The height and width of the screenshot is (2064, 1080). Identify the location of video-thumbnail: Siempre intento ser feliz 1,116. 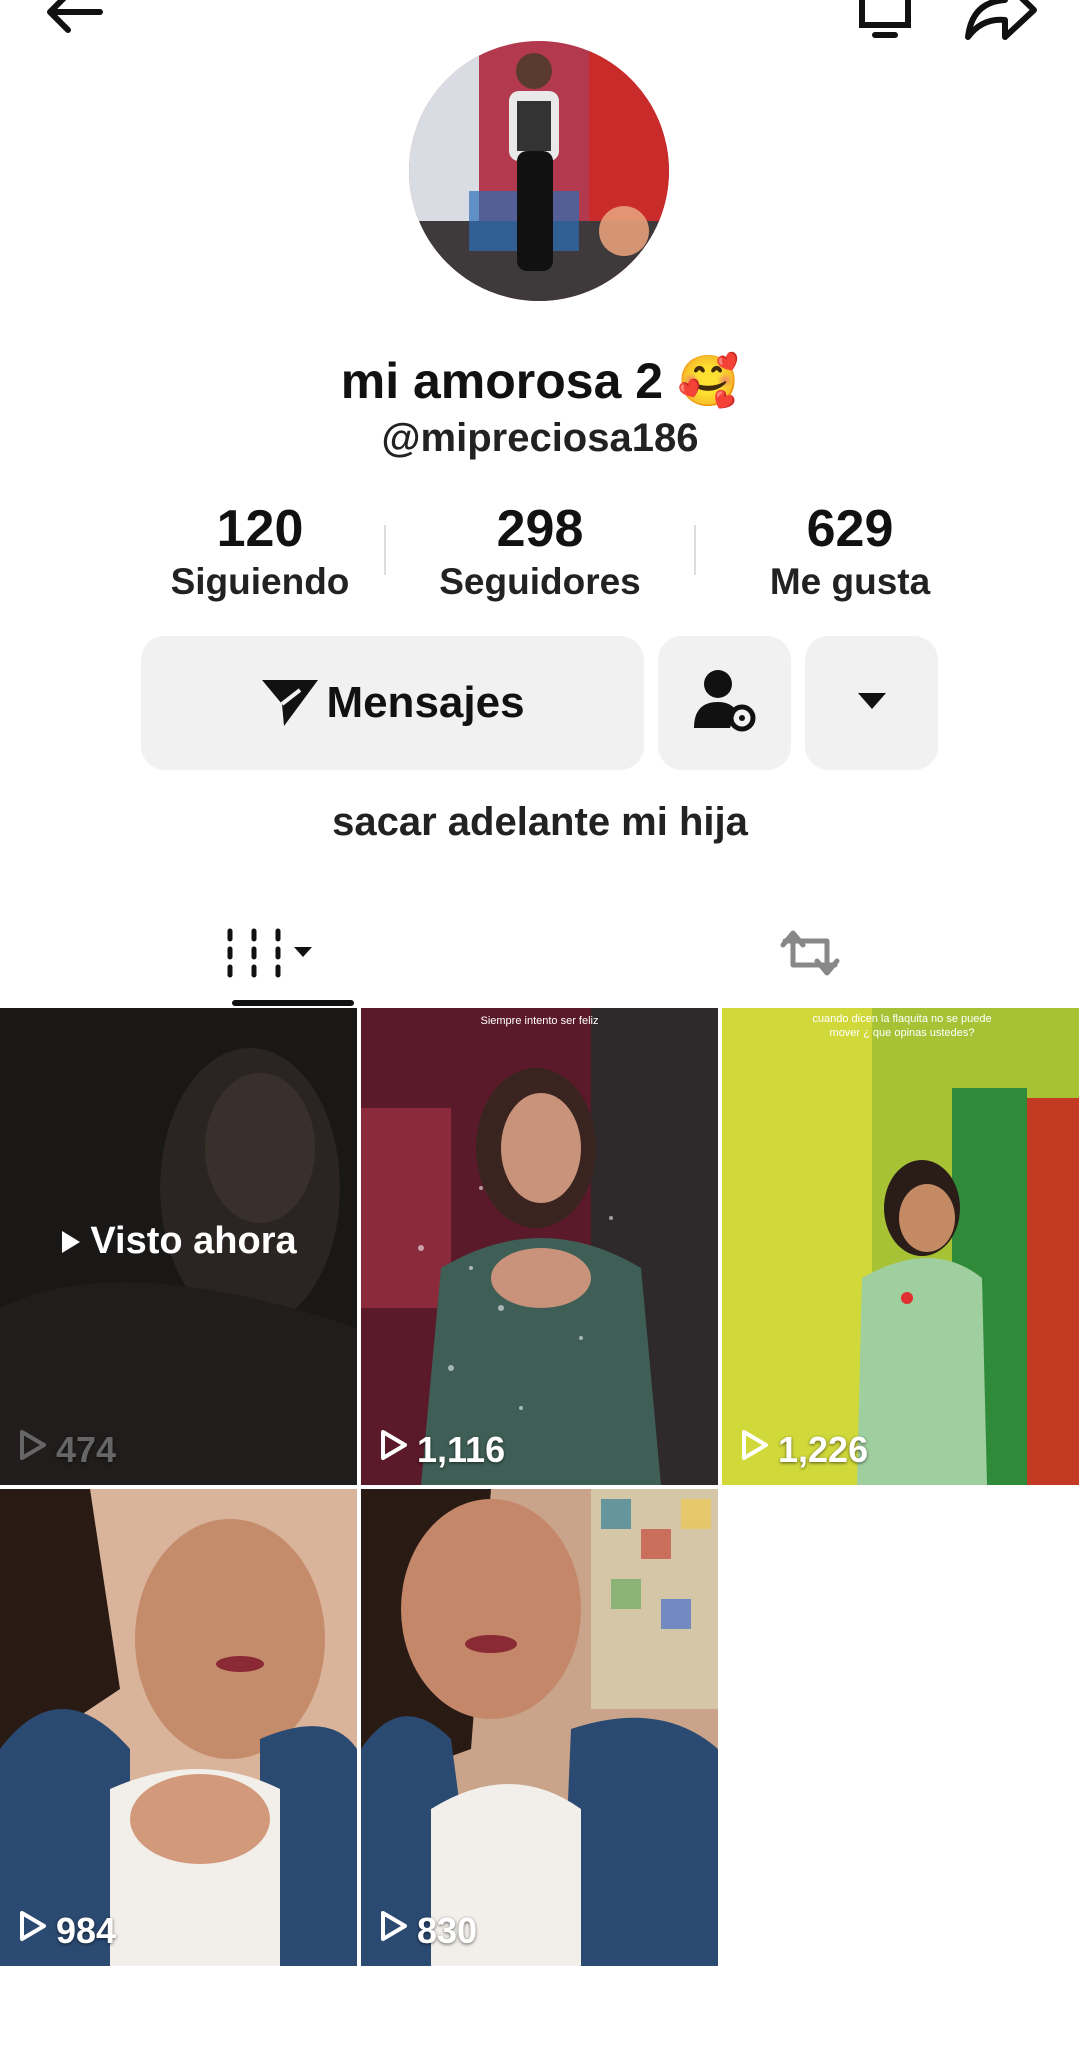
(539, 1246).